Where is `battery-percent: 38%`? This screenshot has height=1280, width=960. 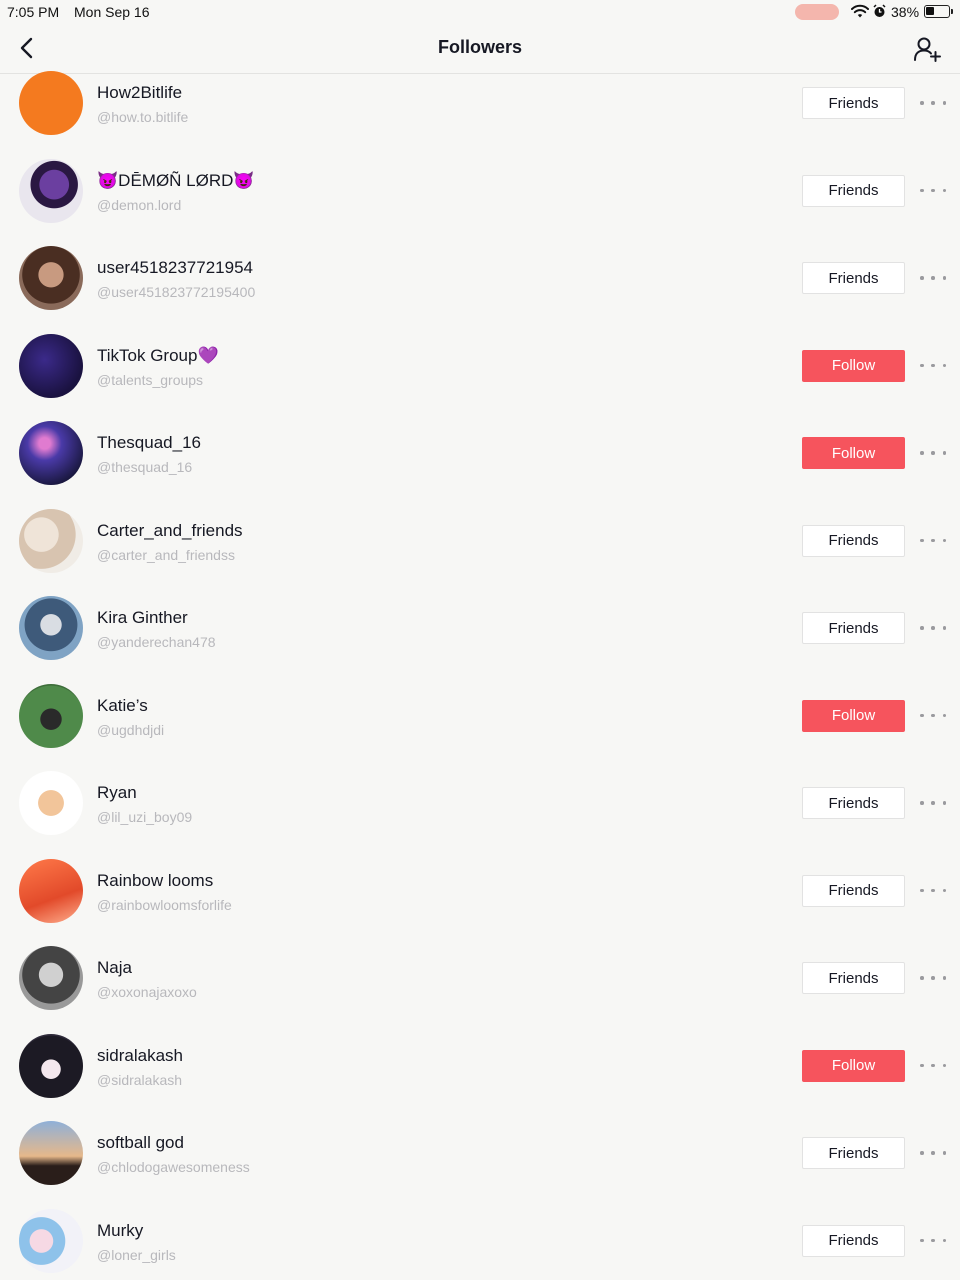
battery-percent: 38% is located at coordinates (905, 12).